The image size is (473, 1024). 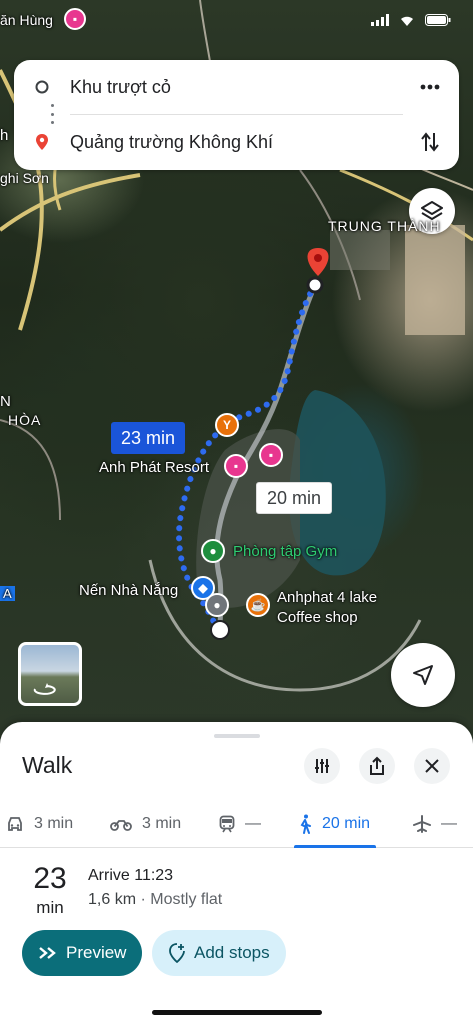 I want to click on trip-distance: 1,6 km, so click(x=112, y=899).